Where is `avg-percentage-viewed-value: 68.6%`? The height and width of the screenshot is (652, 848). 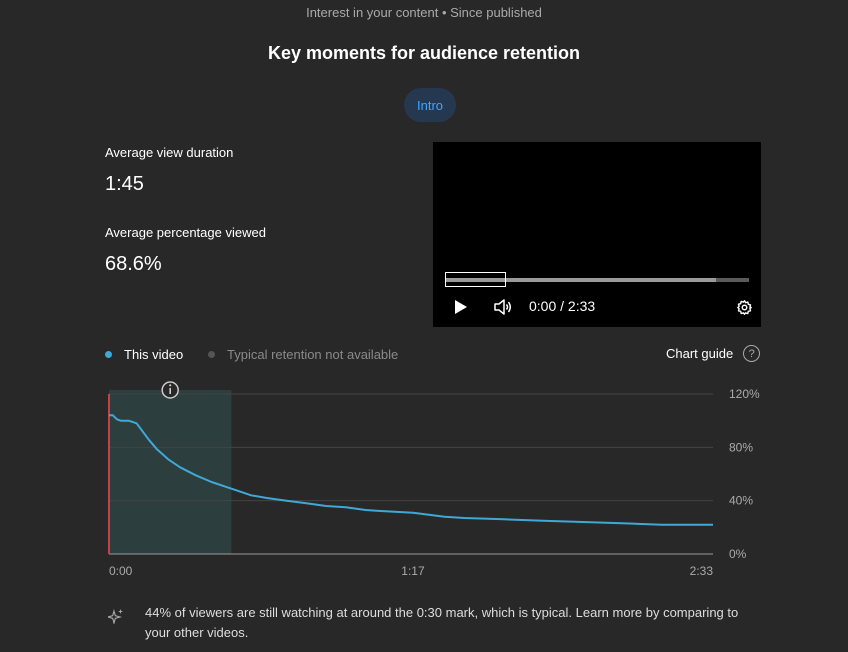 avg-percentage-viewed-value: 68.6% is located at coordinates (133, 264).